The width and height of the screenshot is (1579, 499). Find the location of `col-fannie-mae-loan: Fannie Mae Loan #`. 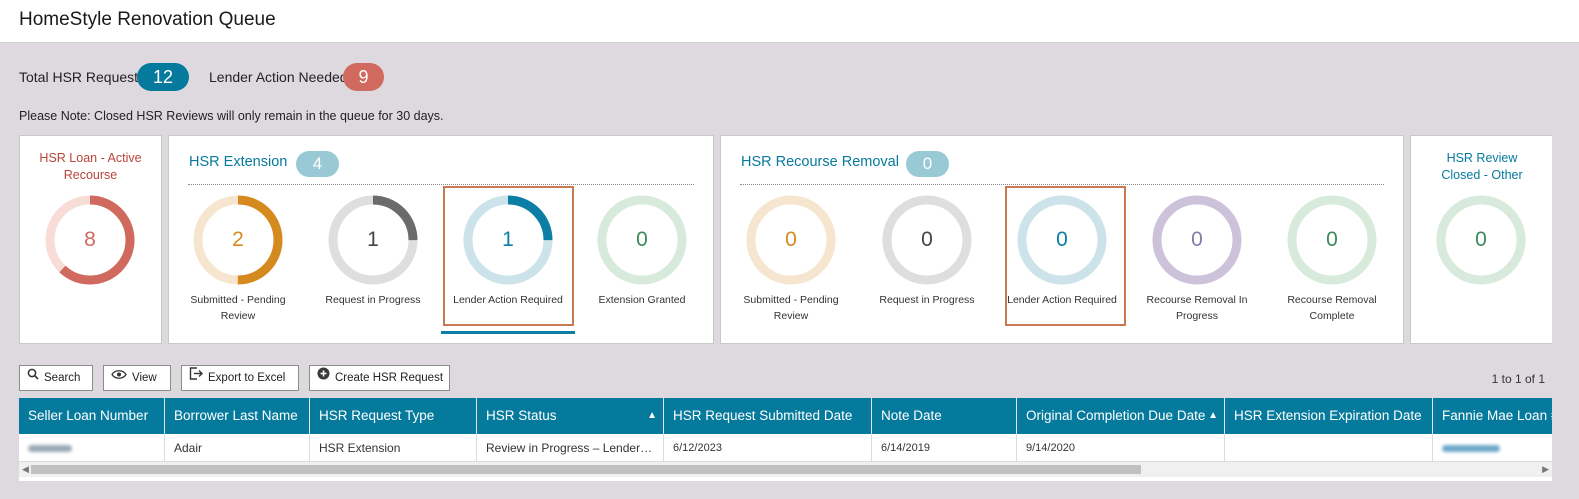

col-fannie-mae-loan: Fannie Mae Loan # is located at coordinates (1492, 416).